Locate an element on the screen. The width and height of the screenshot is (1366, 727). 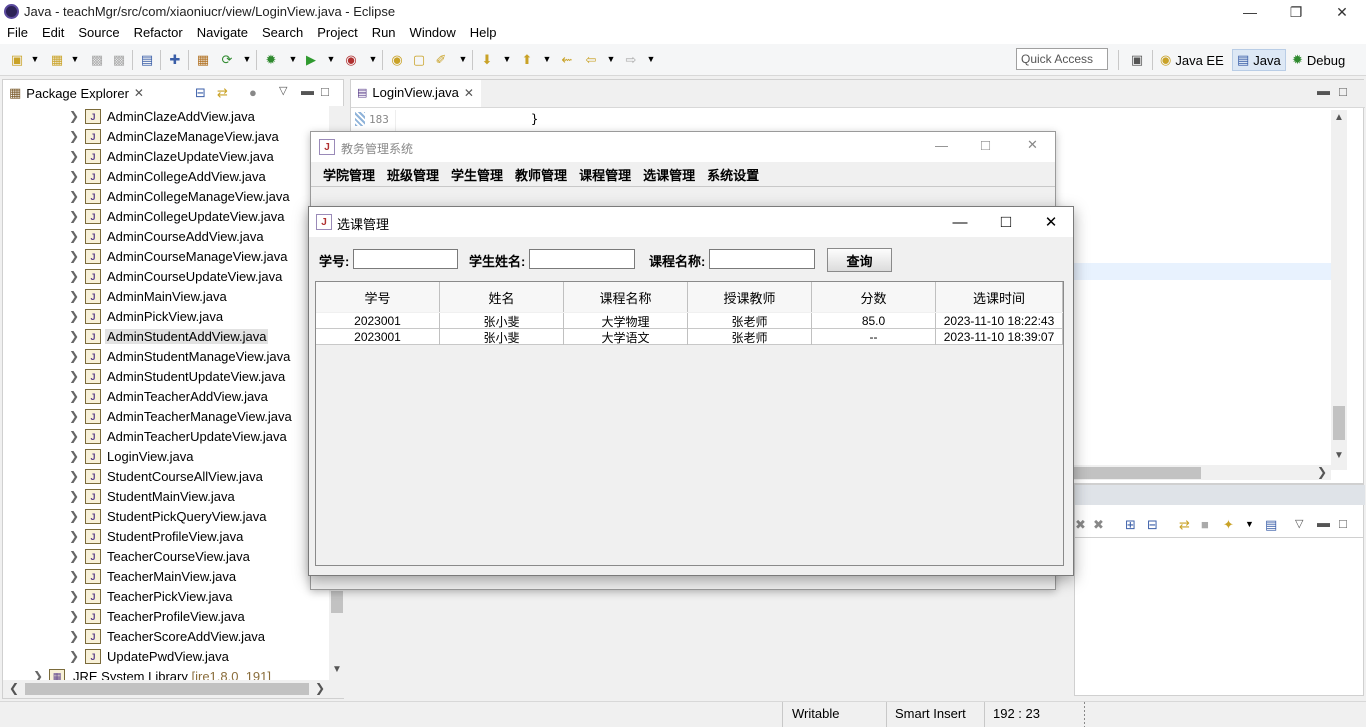
skip-breakpoints-icon: ✚ is located at coordinates (175, 59).